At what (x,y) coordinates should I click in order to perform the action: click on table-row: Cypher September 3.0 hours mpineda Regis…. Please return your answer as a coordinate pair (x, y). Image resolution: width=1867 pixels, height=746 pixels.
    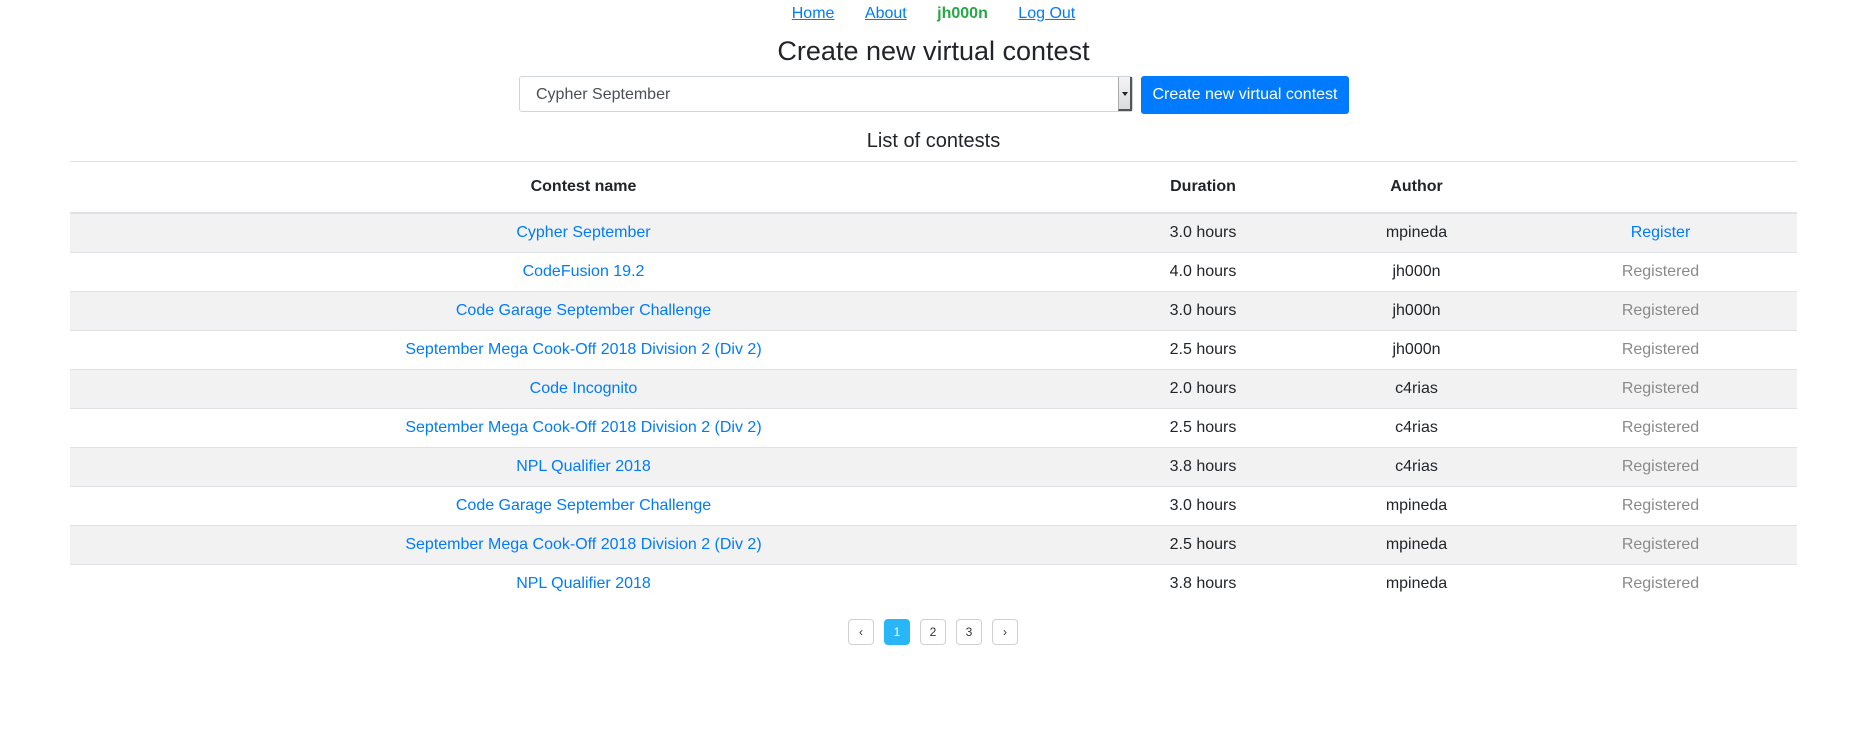
    Looking at the image, I should click on (933, 232).